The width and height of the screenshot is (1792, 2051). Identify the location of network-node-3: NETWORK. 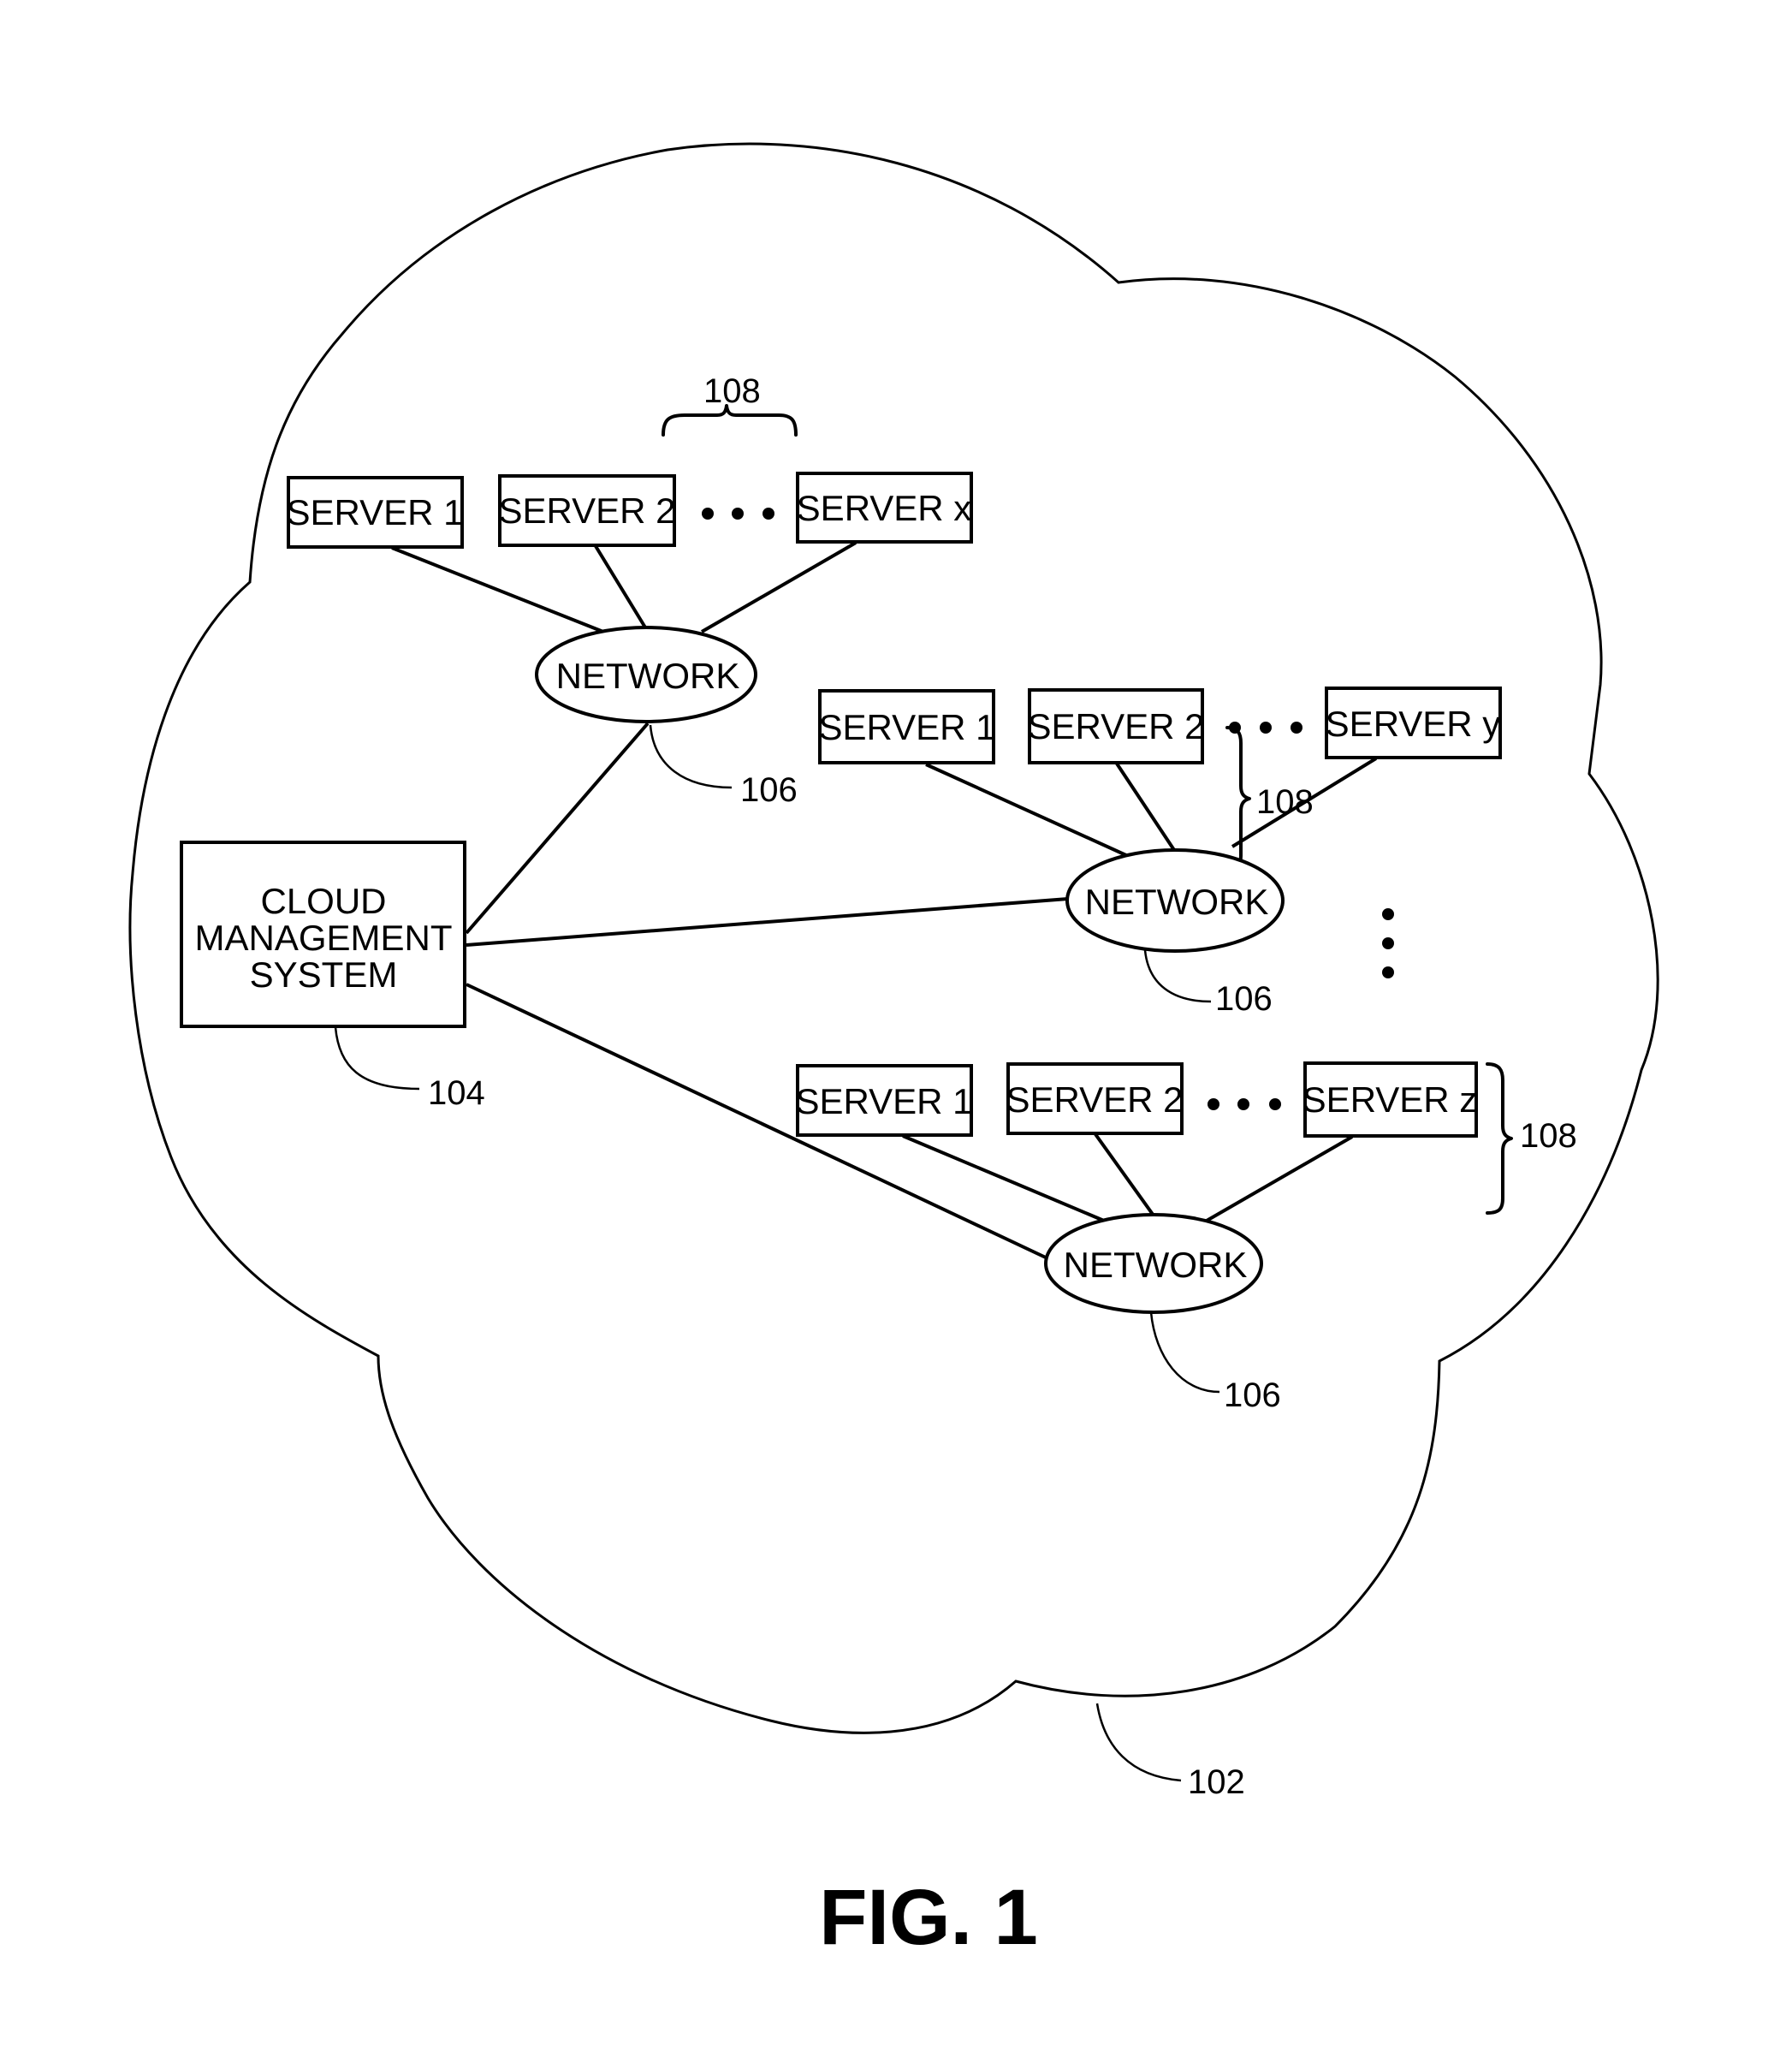
(1154, 1263).